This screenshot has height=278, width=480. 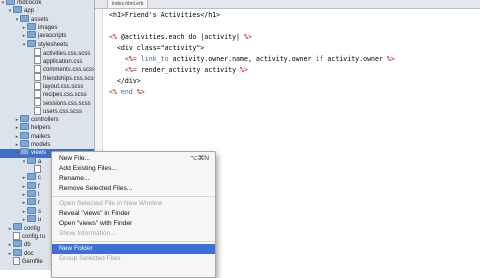 What do you see at coordinates (287, 4) in the screenshot?
I see `editor-tab-bar: index.html.erb` at bounding box center [287, 4].